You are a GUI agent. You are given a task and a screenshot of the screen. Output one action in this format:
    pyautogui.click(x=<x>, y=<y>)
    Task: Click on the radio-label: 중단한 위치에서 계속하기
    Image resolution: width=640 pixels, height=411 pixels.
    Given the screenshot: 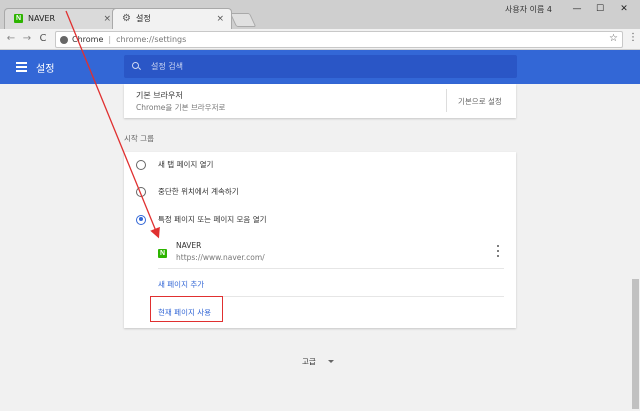 What is the action you would take?
    pyautogui.click(x=198, y=191)
    